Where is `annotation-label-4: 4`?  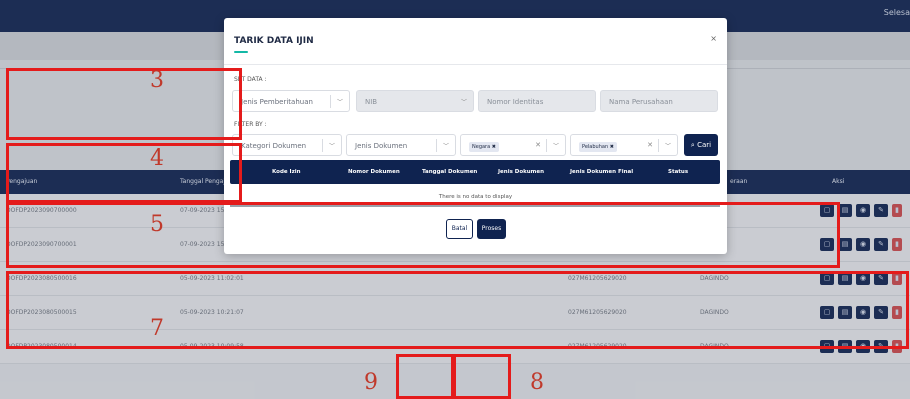 annotation-label-4: 4 is located at coordinates (157, 158).